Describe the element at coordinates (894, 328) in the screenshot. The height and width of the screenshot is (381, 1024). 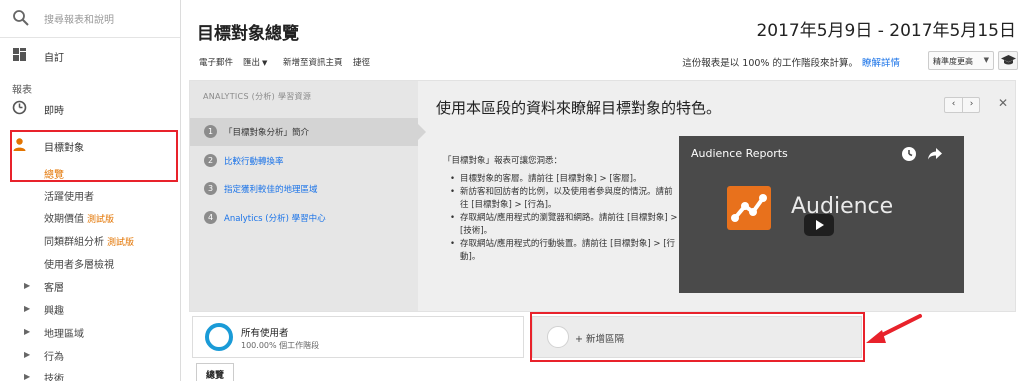
I see `annotation-arrow-icon` at that location.